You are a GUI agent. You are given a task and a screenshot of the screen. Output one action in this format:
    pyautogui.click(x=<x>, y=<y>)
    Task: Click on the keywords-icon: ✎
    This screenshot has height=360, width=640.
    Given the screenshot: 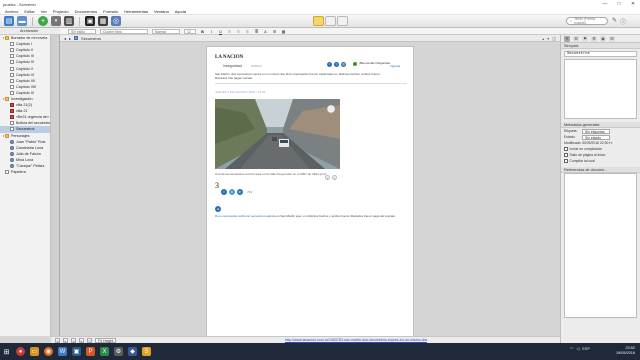 What is the action you would take?
    pyautogui.click(x=614, y=21)
    